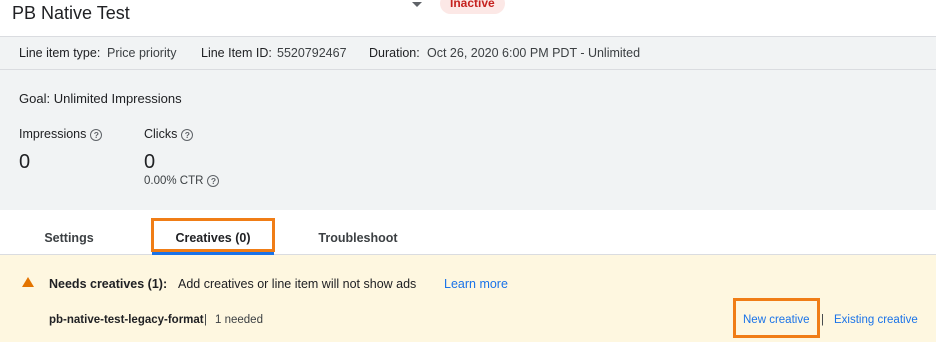 The image size is (936, 342). What do you see at coordinates (69, 232) in the screenshot?
I see `tab-settings: Settings` at bounding box center [69, 232].